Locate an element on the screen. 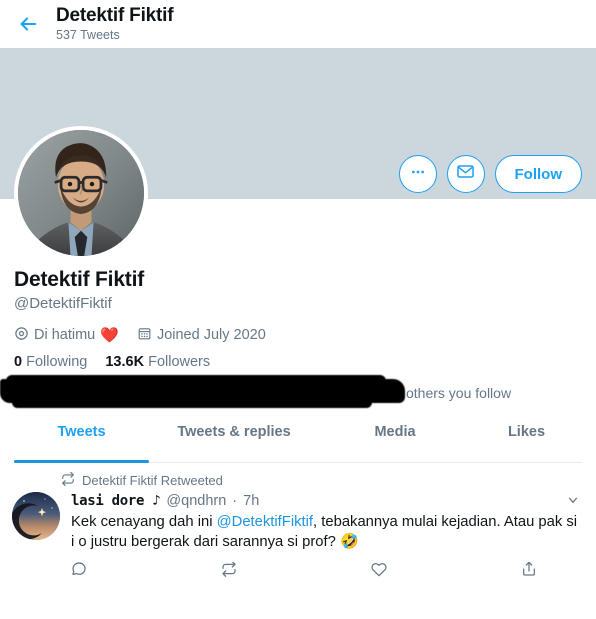 This screenshot has width=596, height=619. profile-tabs: Tweets Tweets & replies Media Likes is located at coordinates (298, 442).